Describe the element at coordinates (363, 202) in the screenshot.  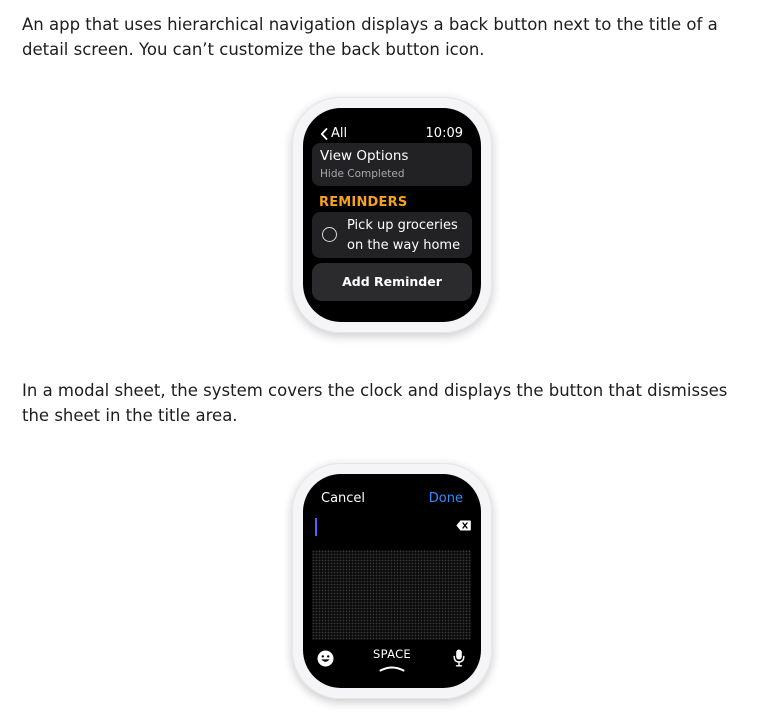
I see `section-header-reminders: REMINDERS` at that location.